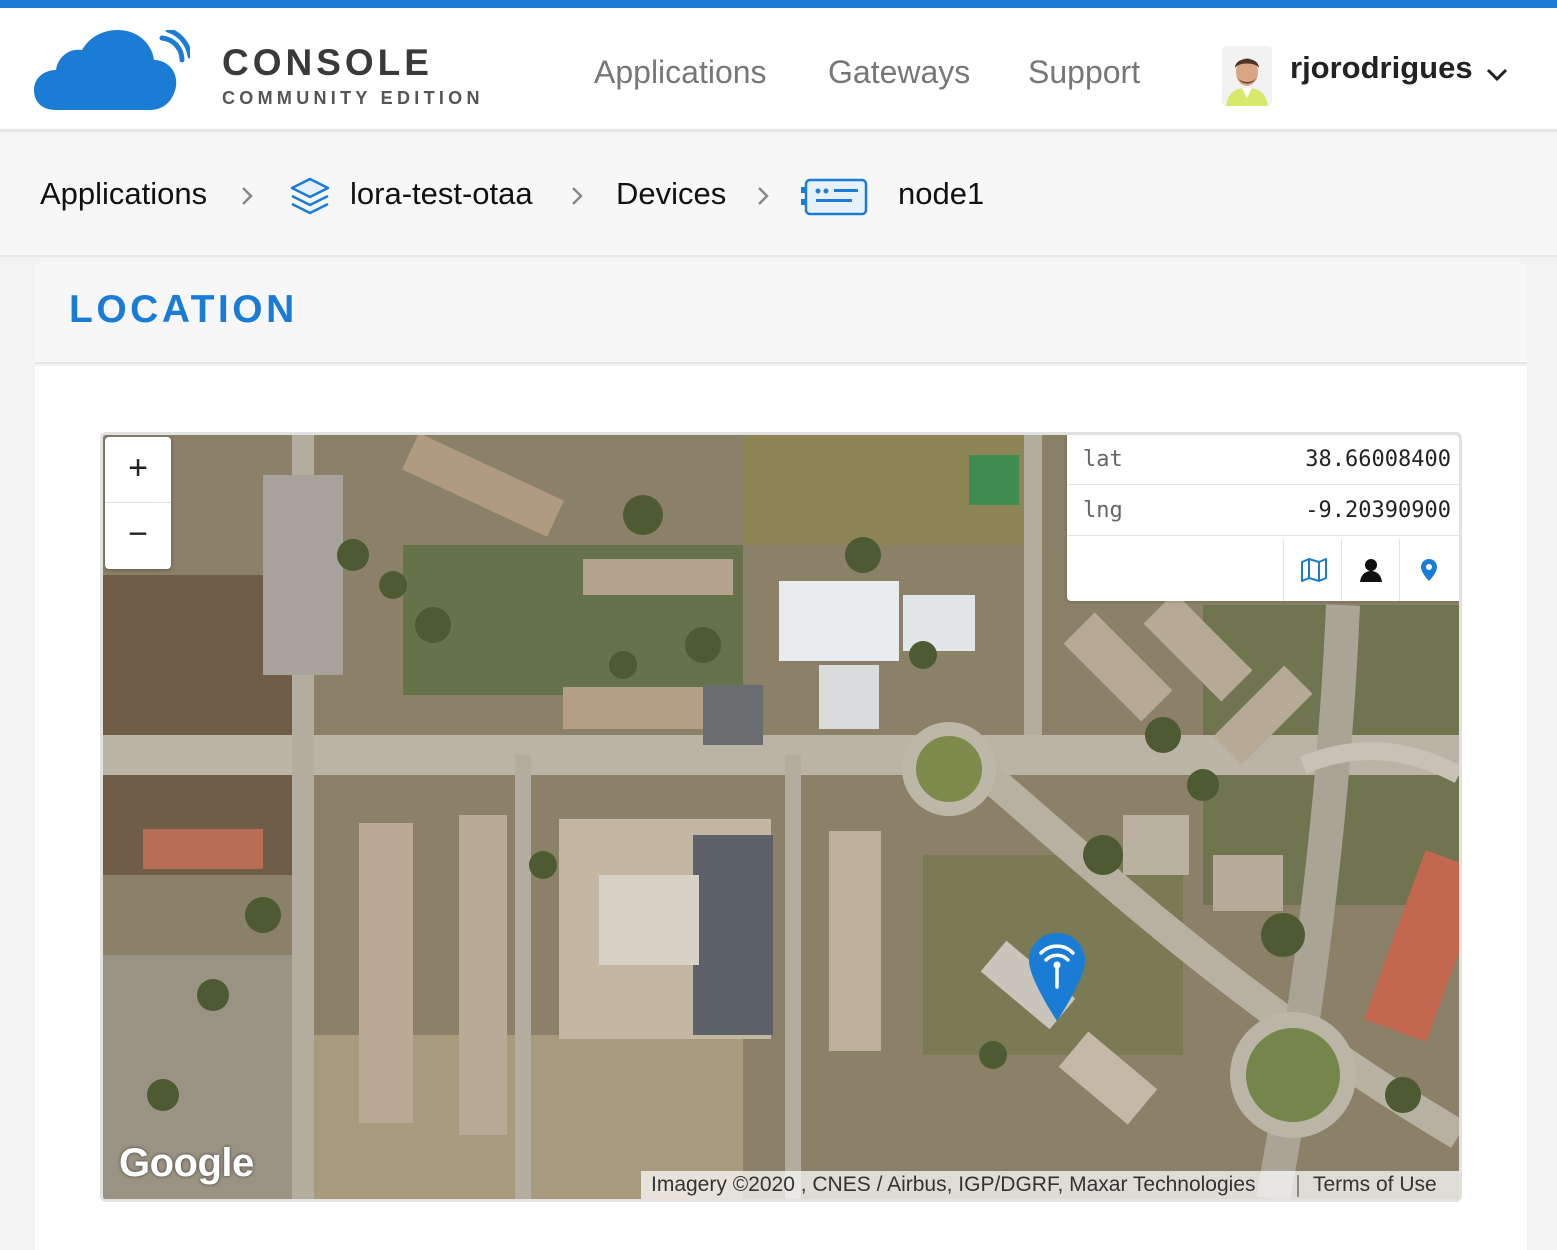  Describe the element at coordinates (1381, 68) in the screenshot. I see `username: rjorodrigues` at that location.